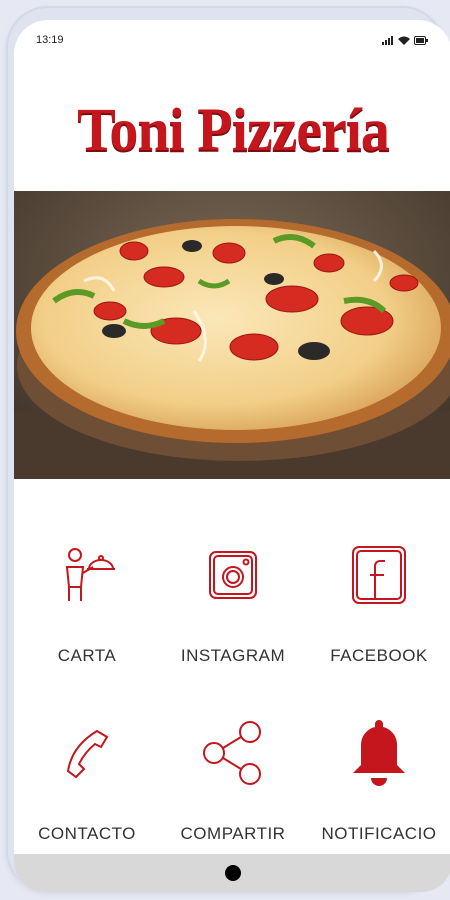  What do you see at coordinates (233, 793) in the screenshot?
I see `menu-item-compartir: COMPARTIR` at bounding box center [233, 793].